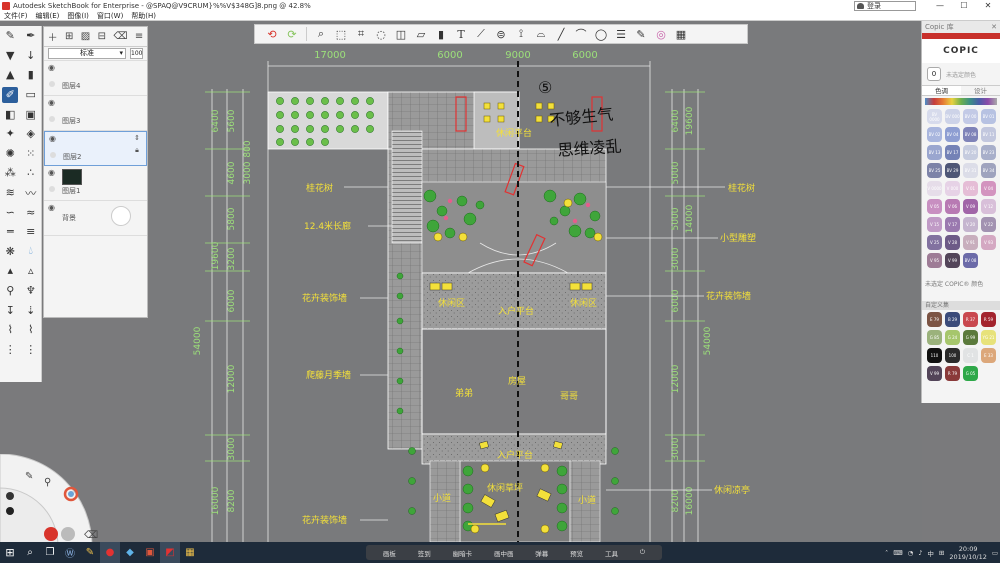 The image size is (1000, 563). Describe the element at coordinates (31, 291) in the screenshot. I see `quill-brush-icon: ♆` at that location.